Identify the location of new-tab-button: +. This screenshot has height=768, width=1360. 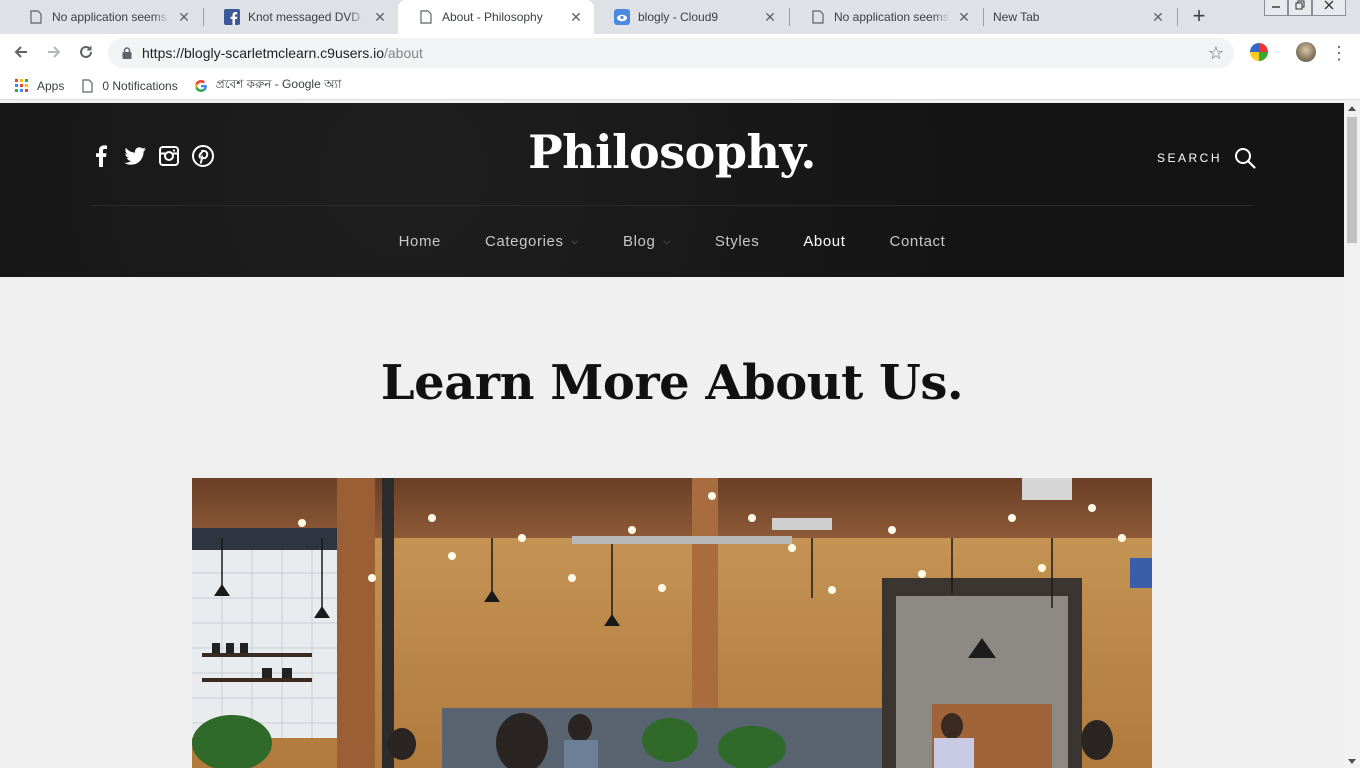
(1199, 16).